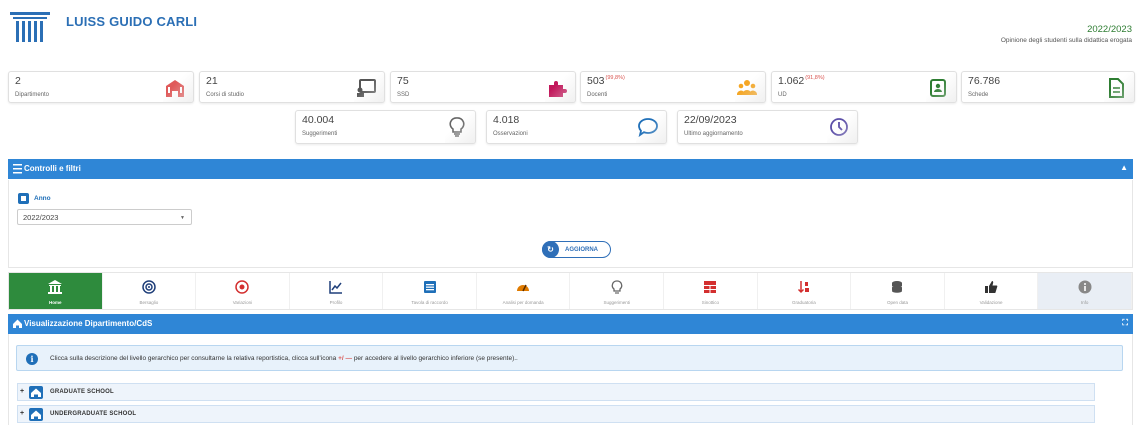 This screenshot has width=1138, height=425. Describe the element at coordinates (897, 302) in the screenshot. I see `tab-label: Open data` at that location.